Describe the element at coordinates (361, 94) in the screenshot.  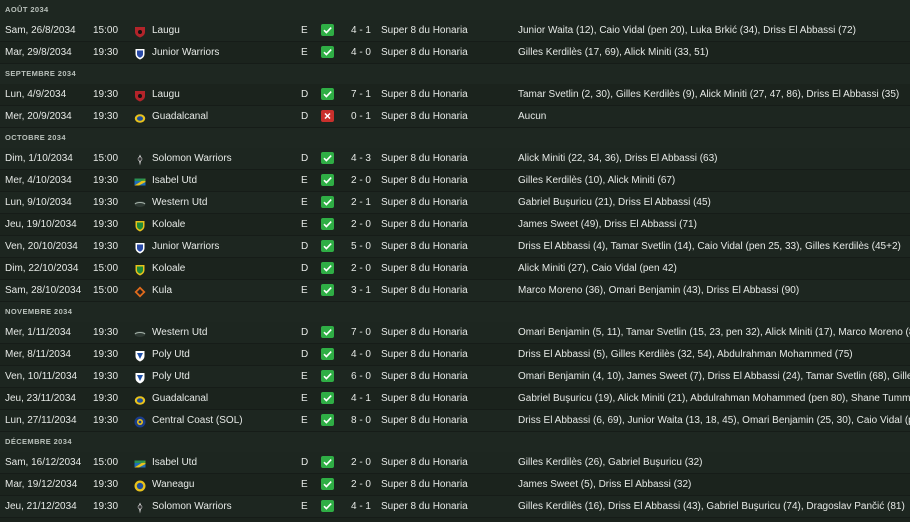
I see `match-score: 7 - 1` at that location.